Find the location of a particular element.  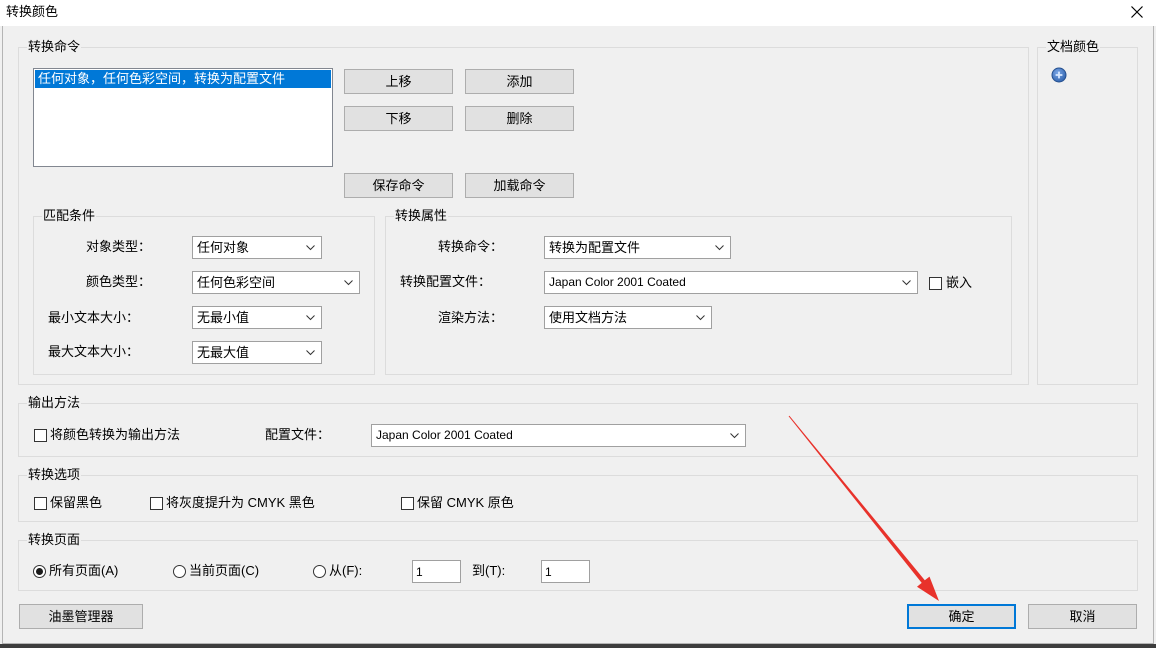

move-down-button: 下移 is located at coordinates (398, 118).